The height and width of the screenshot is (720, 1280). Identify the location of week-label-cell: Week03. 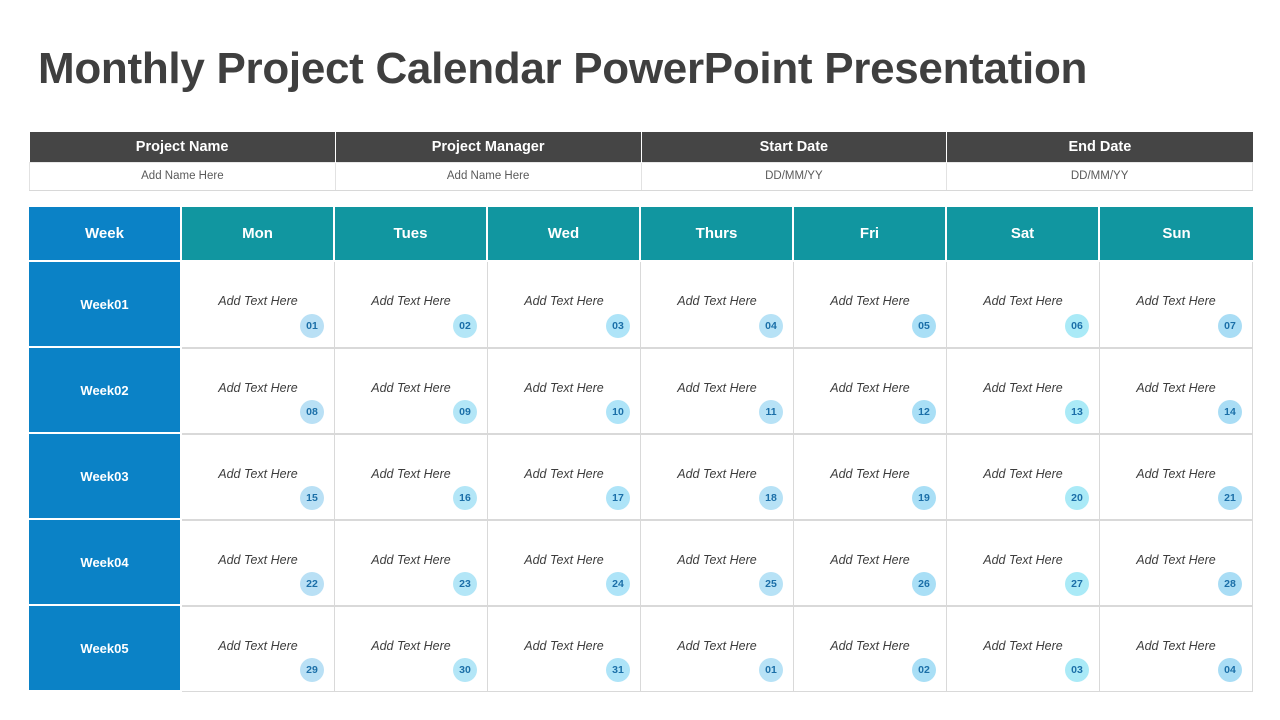
(105, 477).